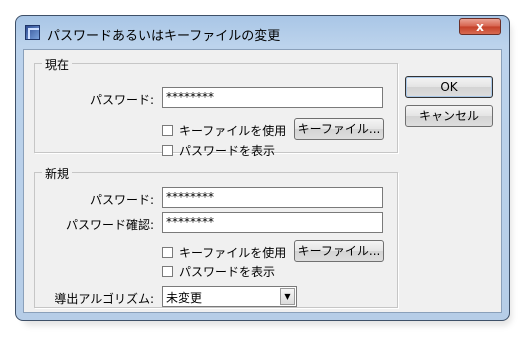 Image resolution: width=532 pixels, height=342 pixels. I want to click on algorithm-select: 未変更 ▼, so click(229, 296).